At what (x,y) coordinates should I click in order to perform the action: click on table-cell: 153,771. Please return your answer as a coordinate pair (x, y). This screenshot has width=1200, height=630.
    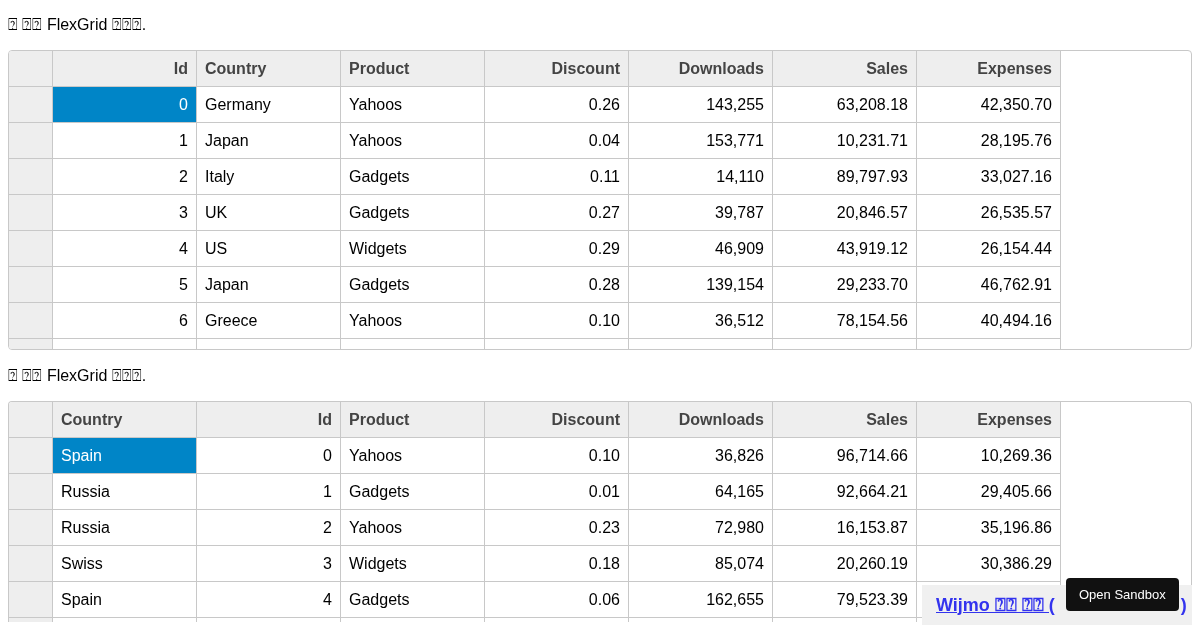
    Looking at the image, I should click on (701, 141).